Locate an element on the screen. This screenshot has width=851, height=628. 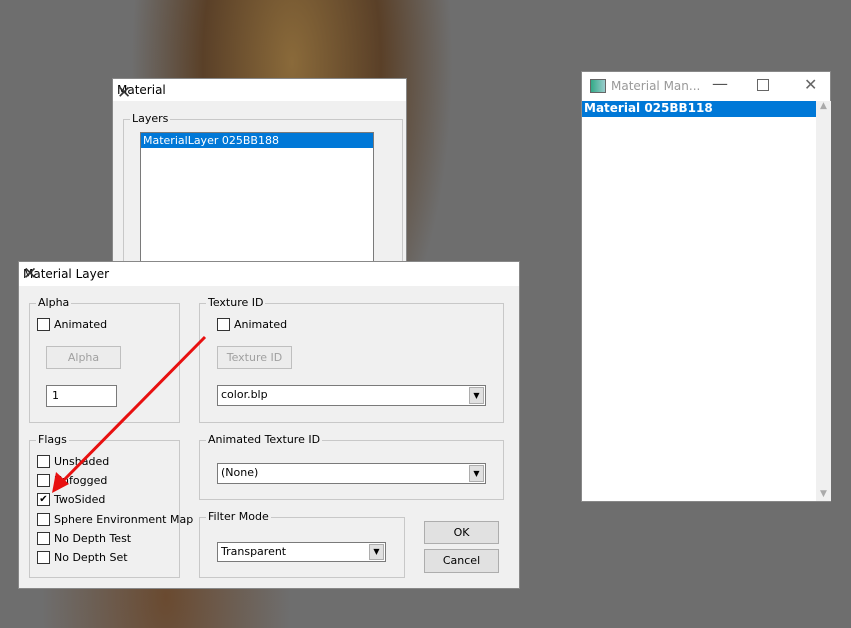
annotation-arrow is located at coordinates (129, 414).